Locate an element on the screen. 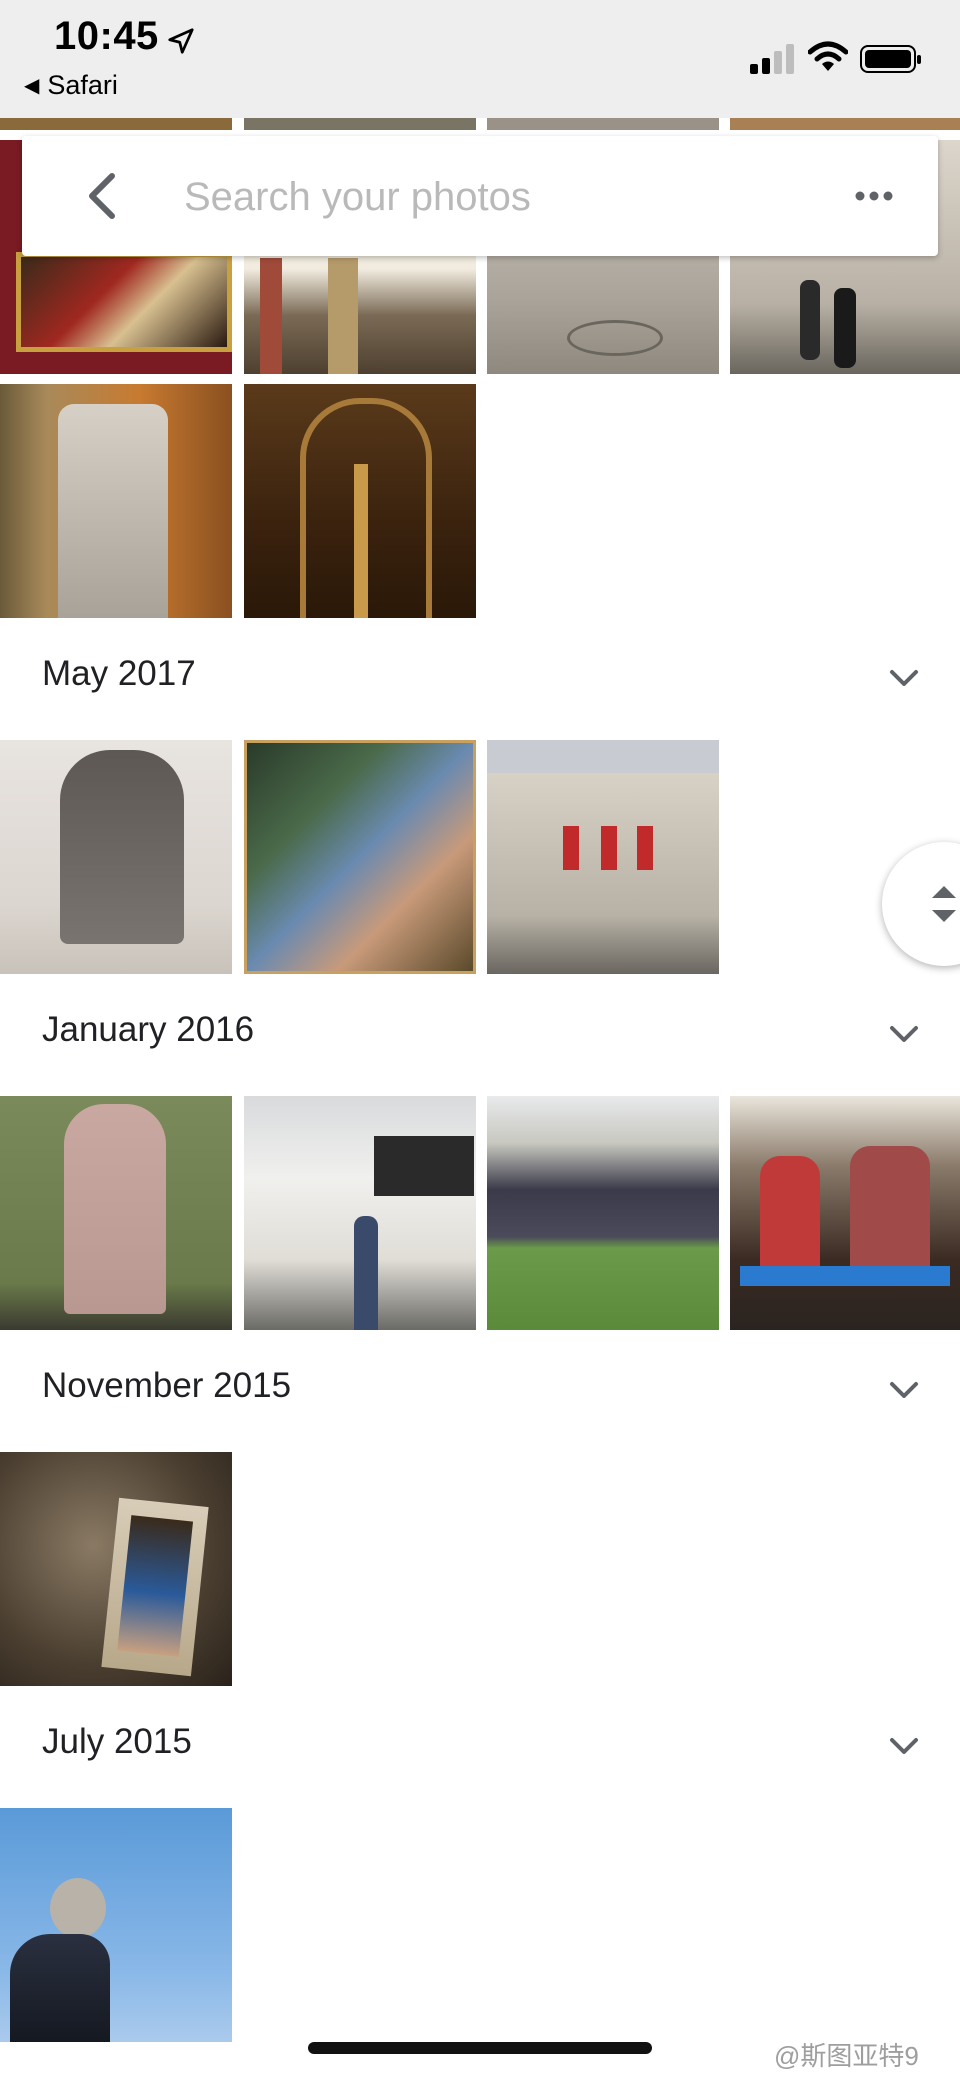 The height and width of the screenshot is (2079, 960). section-title: May 2017 is located at coordinates (119, 673).